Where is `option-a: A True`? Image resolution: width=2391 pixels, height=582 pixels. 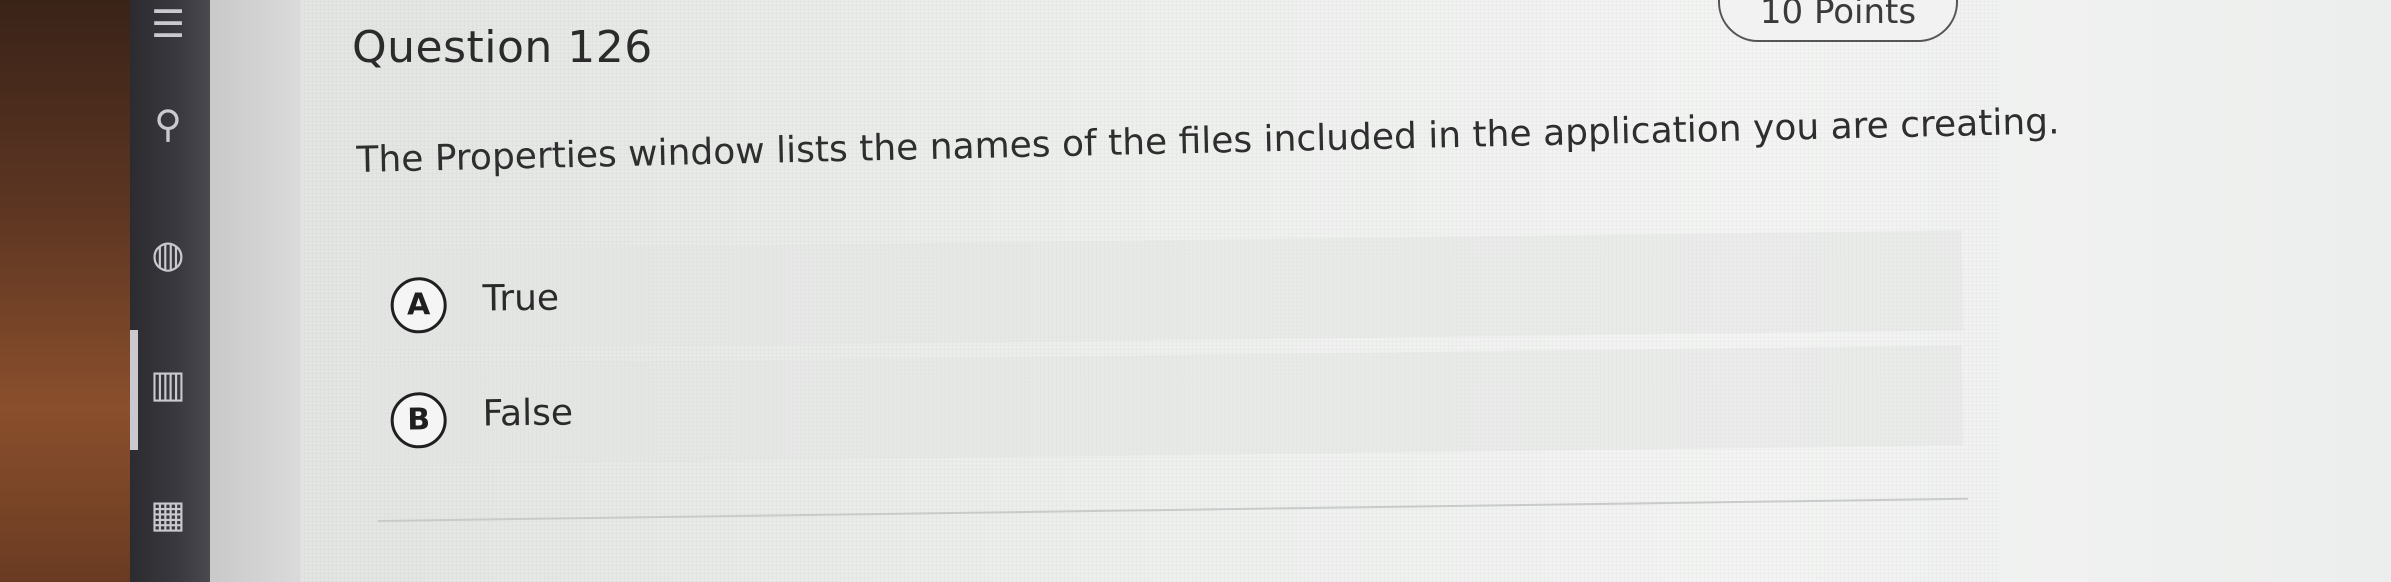
option-a: A True is located at coordinates (1163, 290).